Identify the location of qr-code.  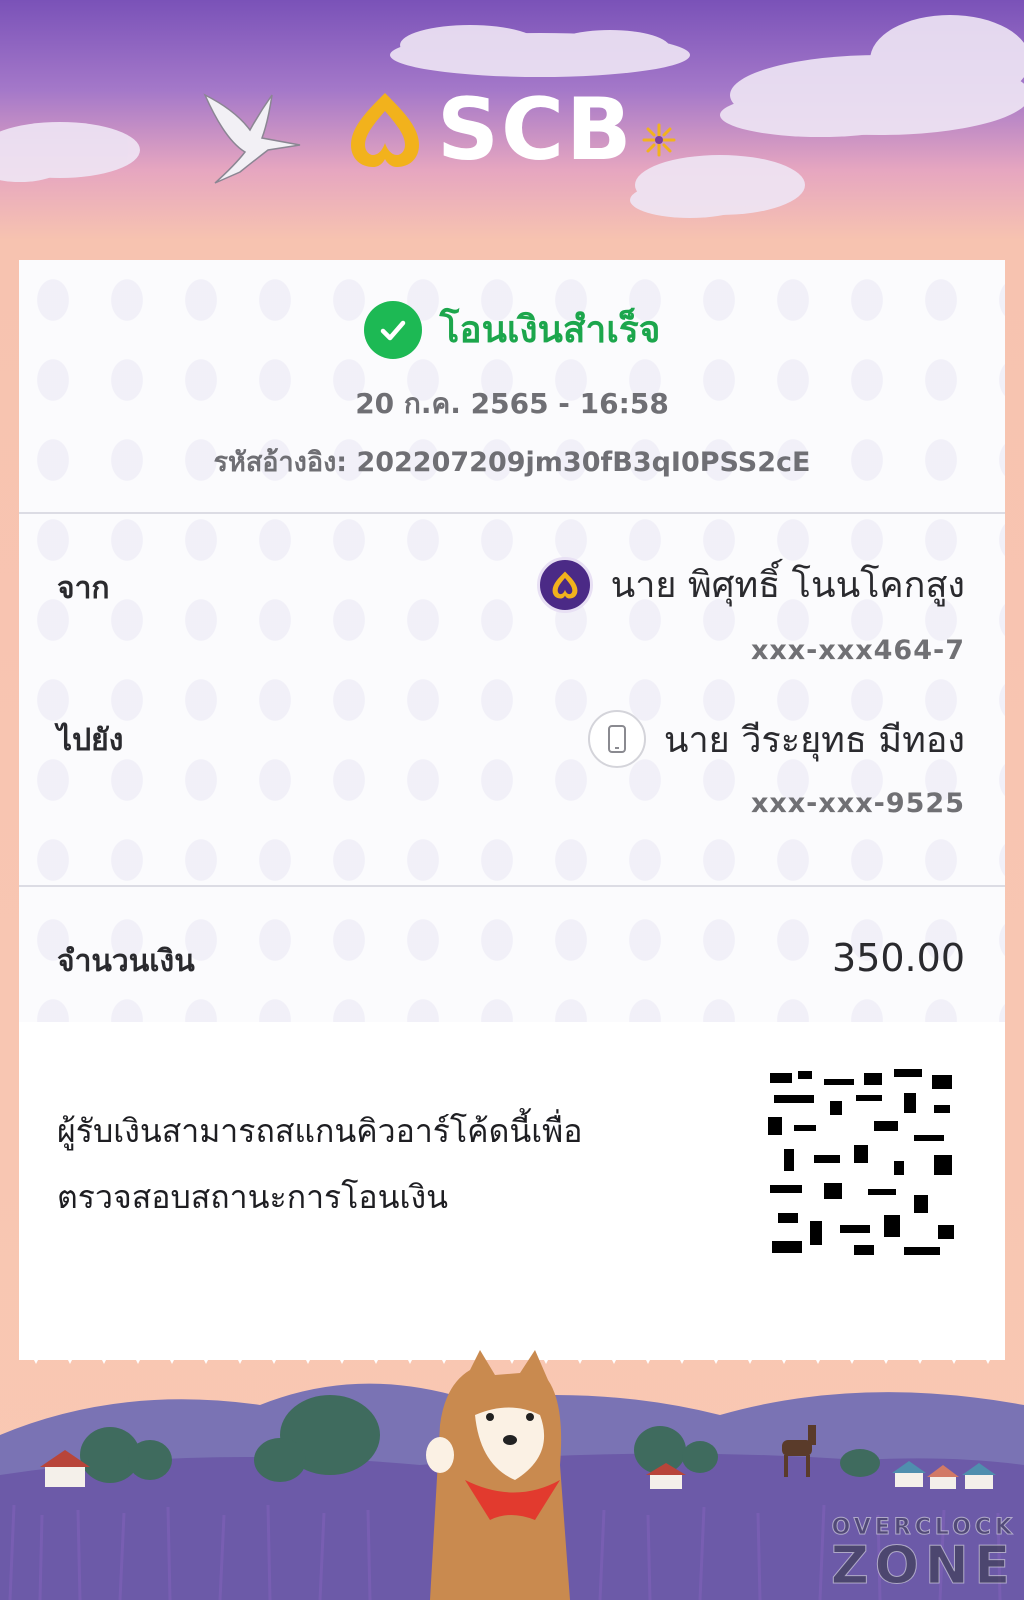
(861, 1162).